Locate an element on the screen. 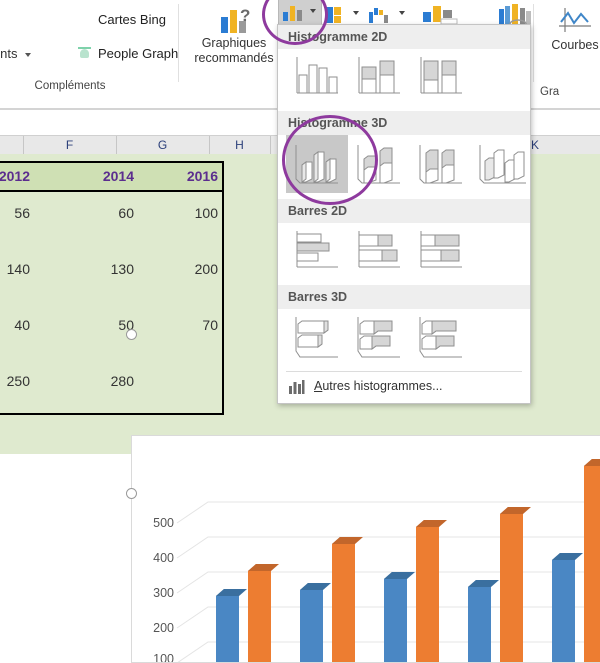 The width and height of the screenshot is (600, 663). gallery-item-100-stacked-bar is located at coordinates (441, 251).